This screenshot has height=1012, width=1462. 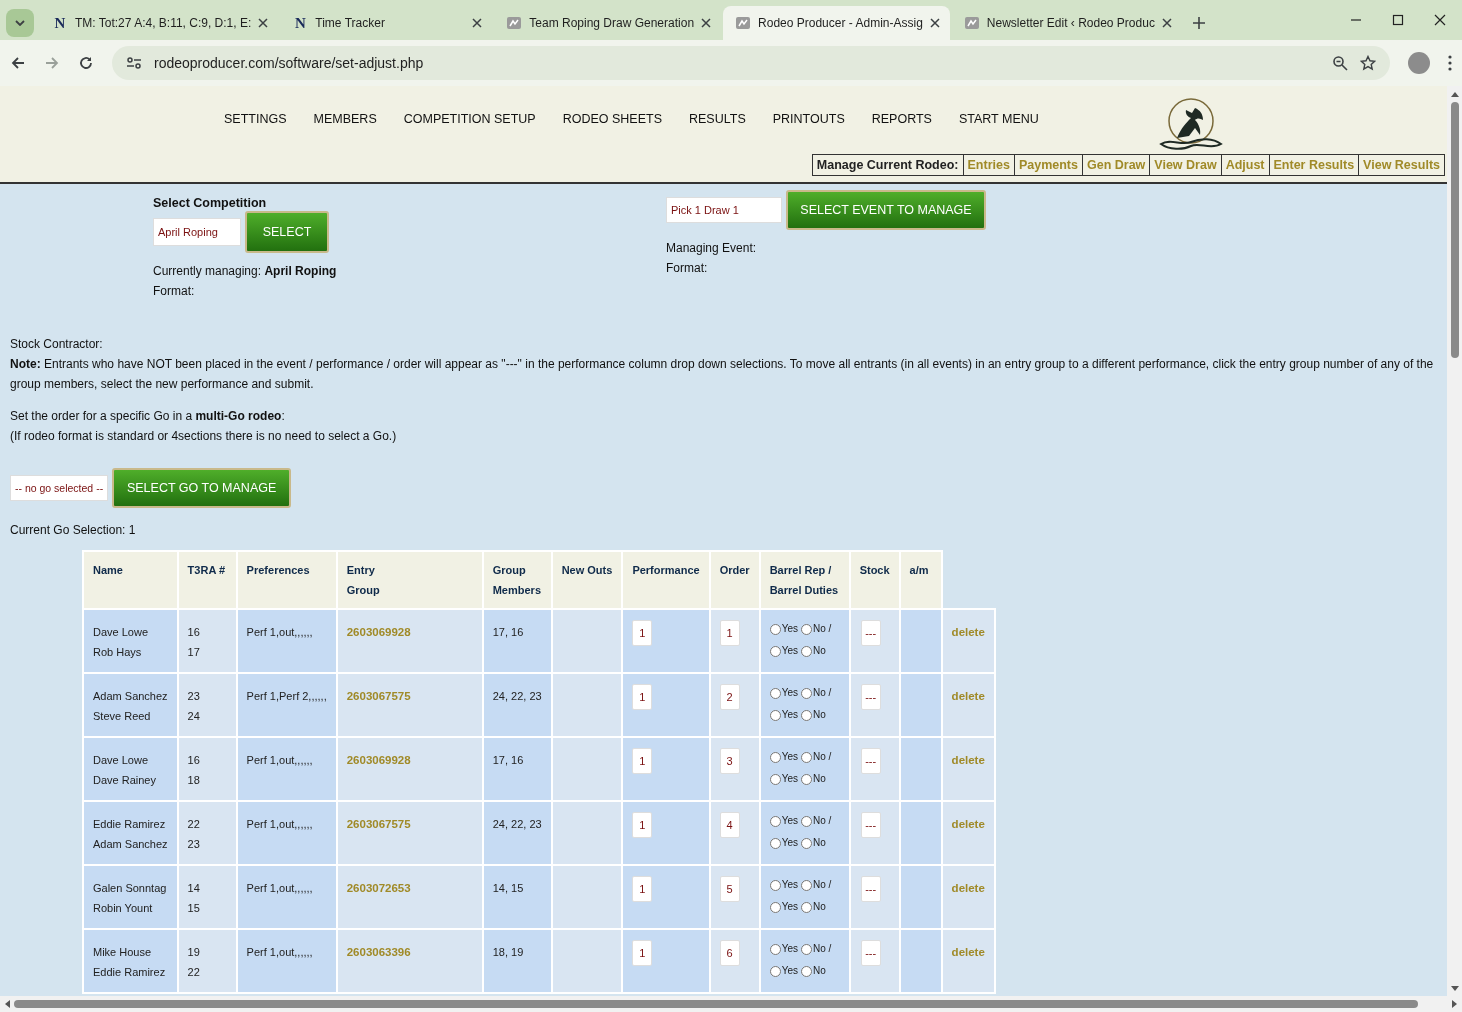 I want to click on scroll-left-icon, so click(x=7, y=1004).